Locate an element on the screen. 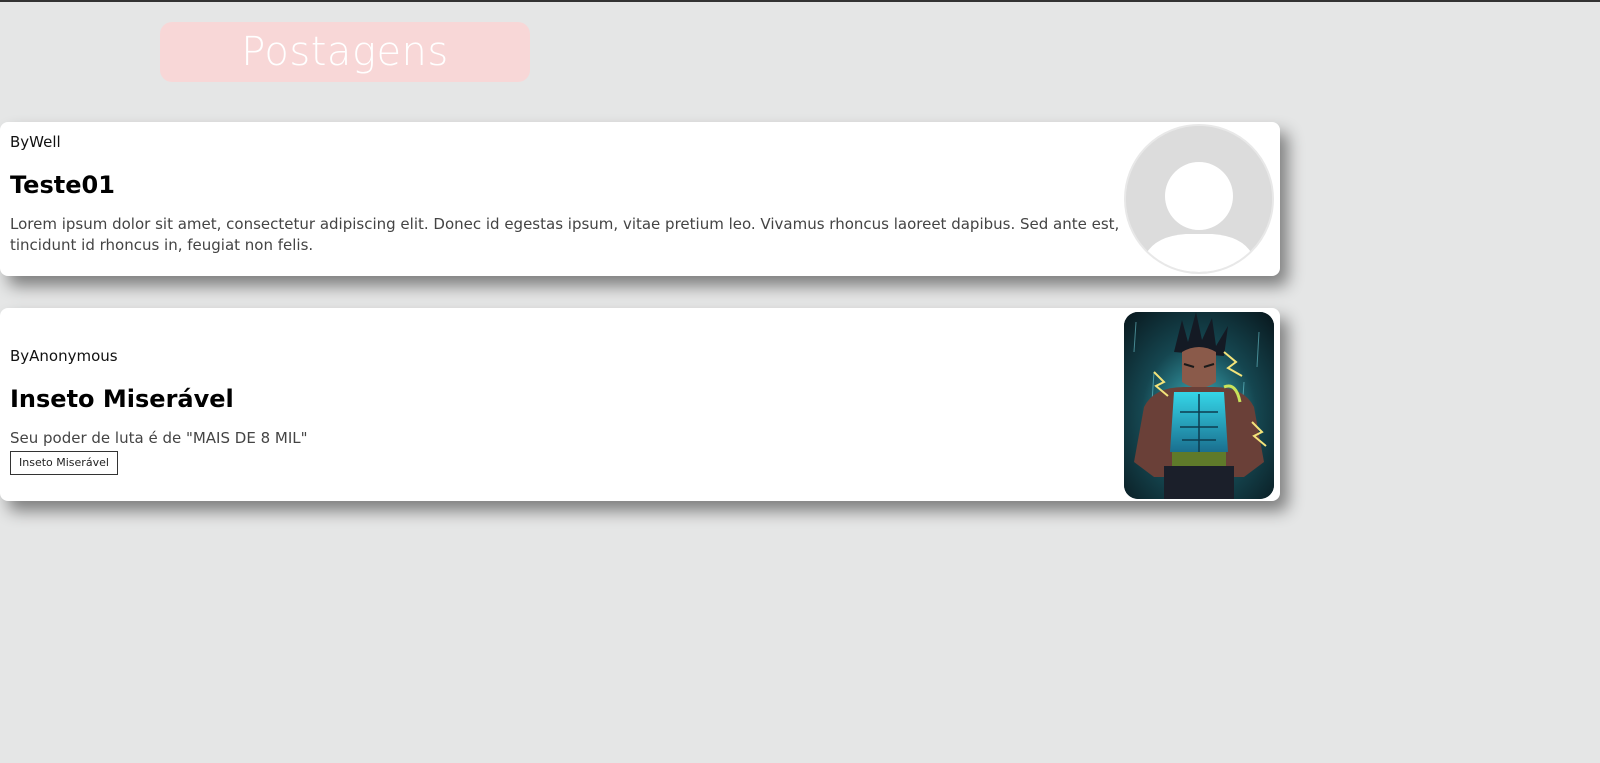 Image resolution: width=1600 pixels, height=763 pixels. page-title: Postagens is located at coordinates (345, 52).